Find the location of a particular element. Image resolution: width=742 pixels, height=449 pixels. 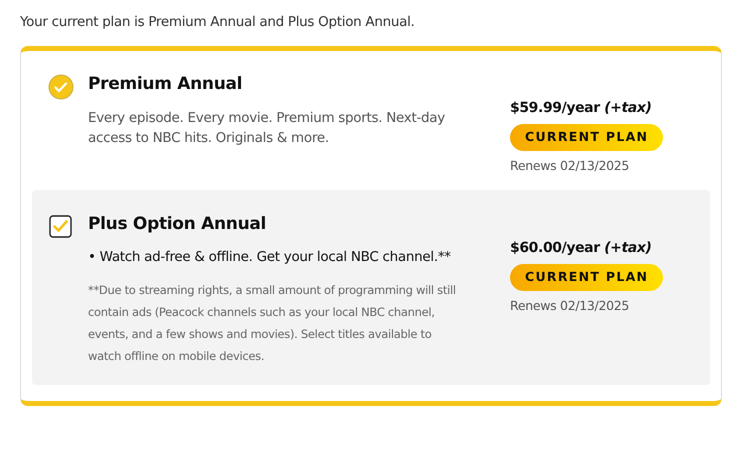

checkbox-icon is located at coordinates (61, 227).